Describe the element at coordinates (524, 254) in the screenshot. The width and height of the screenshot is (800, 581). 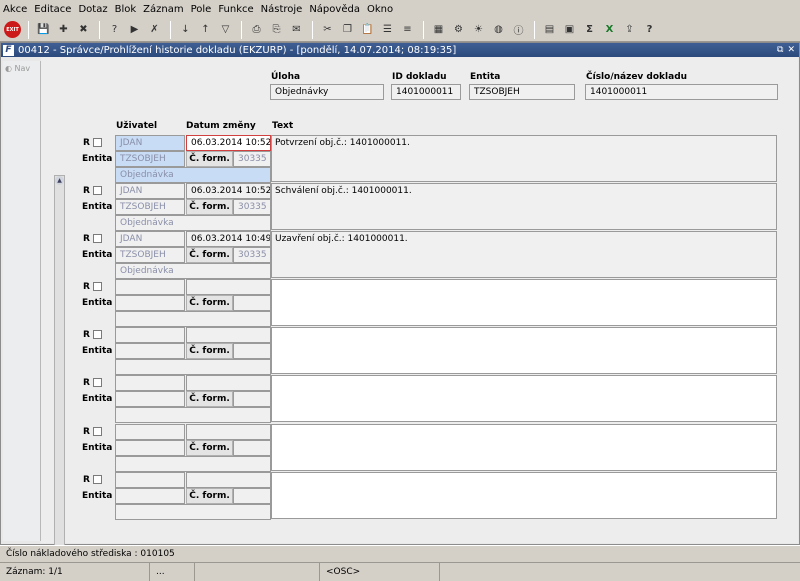
I see `text-field: Uzavření obj.č.: 1401000011.` at that location.